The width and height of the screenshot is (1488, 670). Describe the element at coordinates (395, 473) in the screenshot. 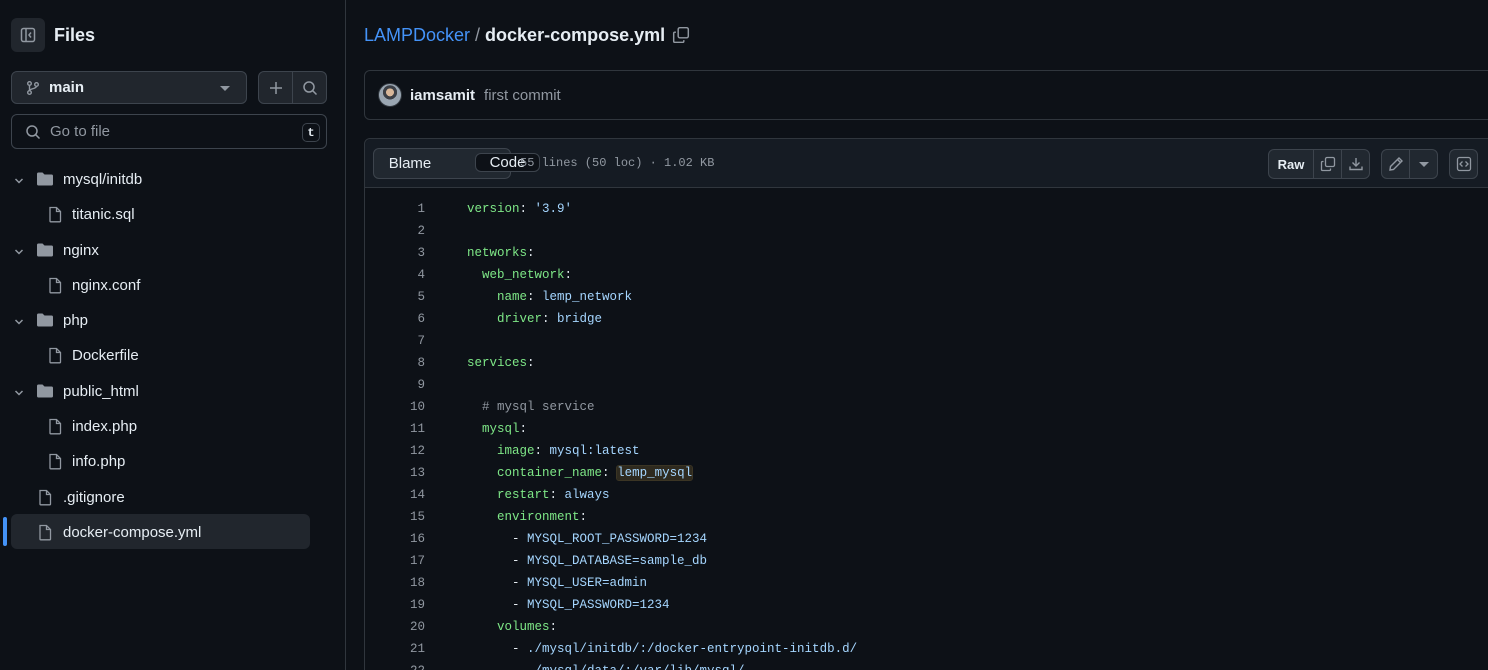

I see `line-number: 13` at that location.